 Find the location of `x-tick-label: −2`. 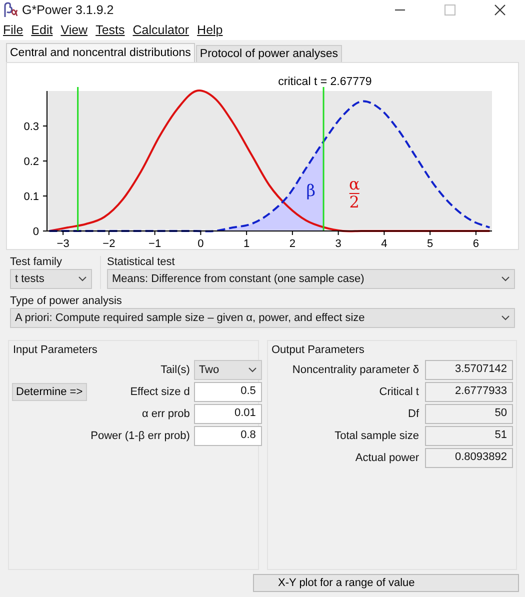

x-tick-label: −2 is located at coordinates (109, 243).